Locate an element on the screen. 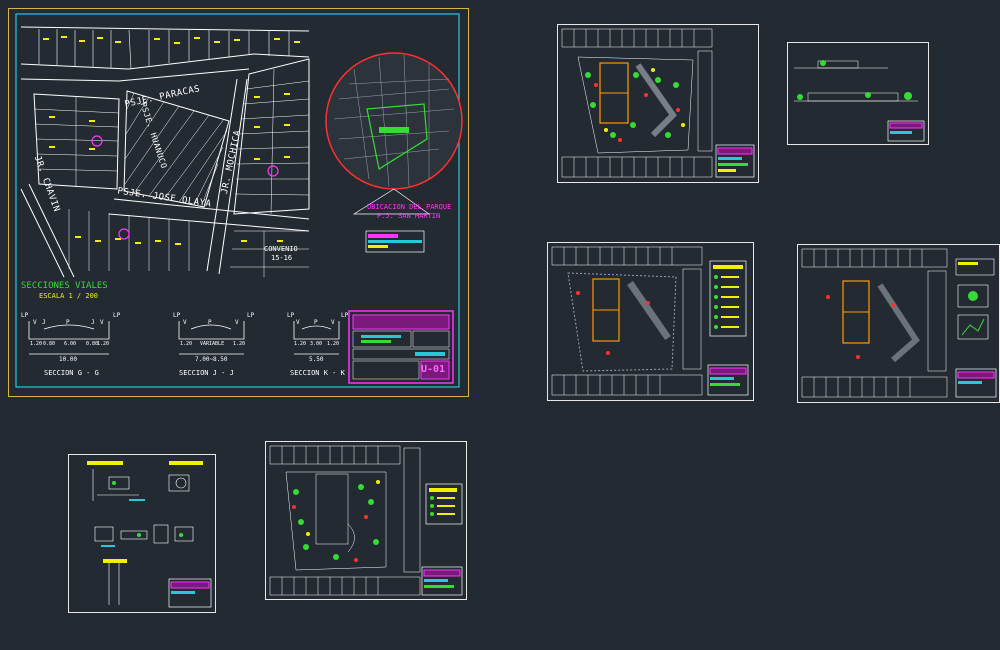  section-g-name: SECCION G - G is located at coordinates (71, 373).